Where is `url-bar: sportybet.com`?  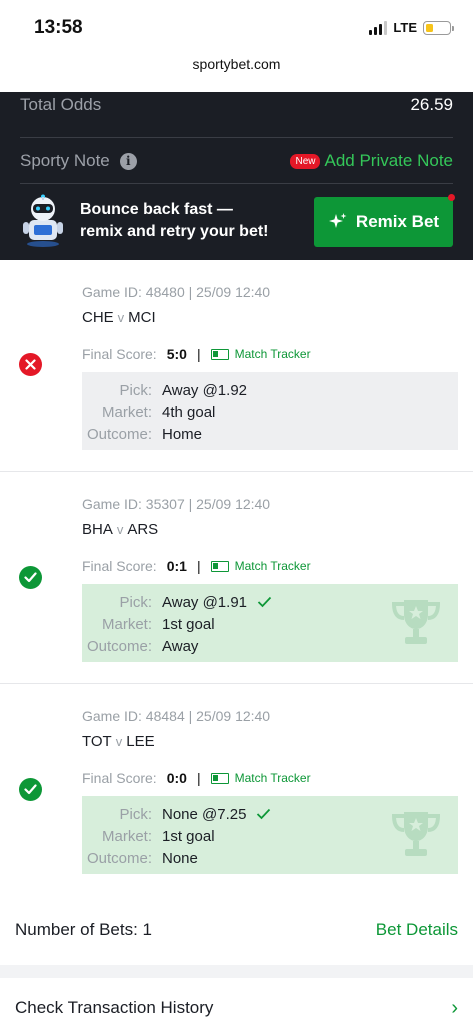 url-bar: sportybet.com is located at coordinates (236, 74).